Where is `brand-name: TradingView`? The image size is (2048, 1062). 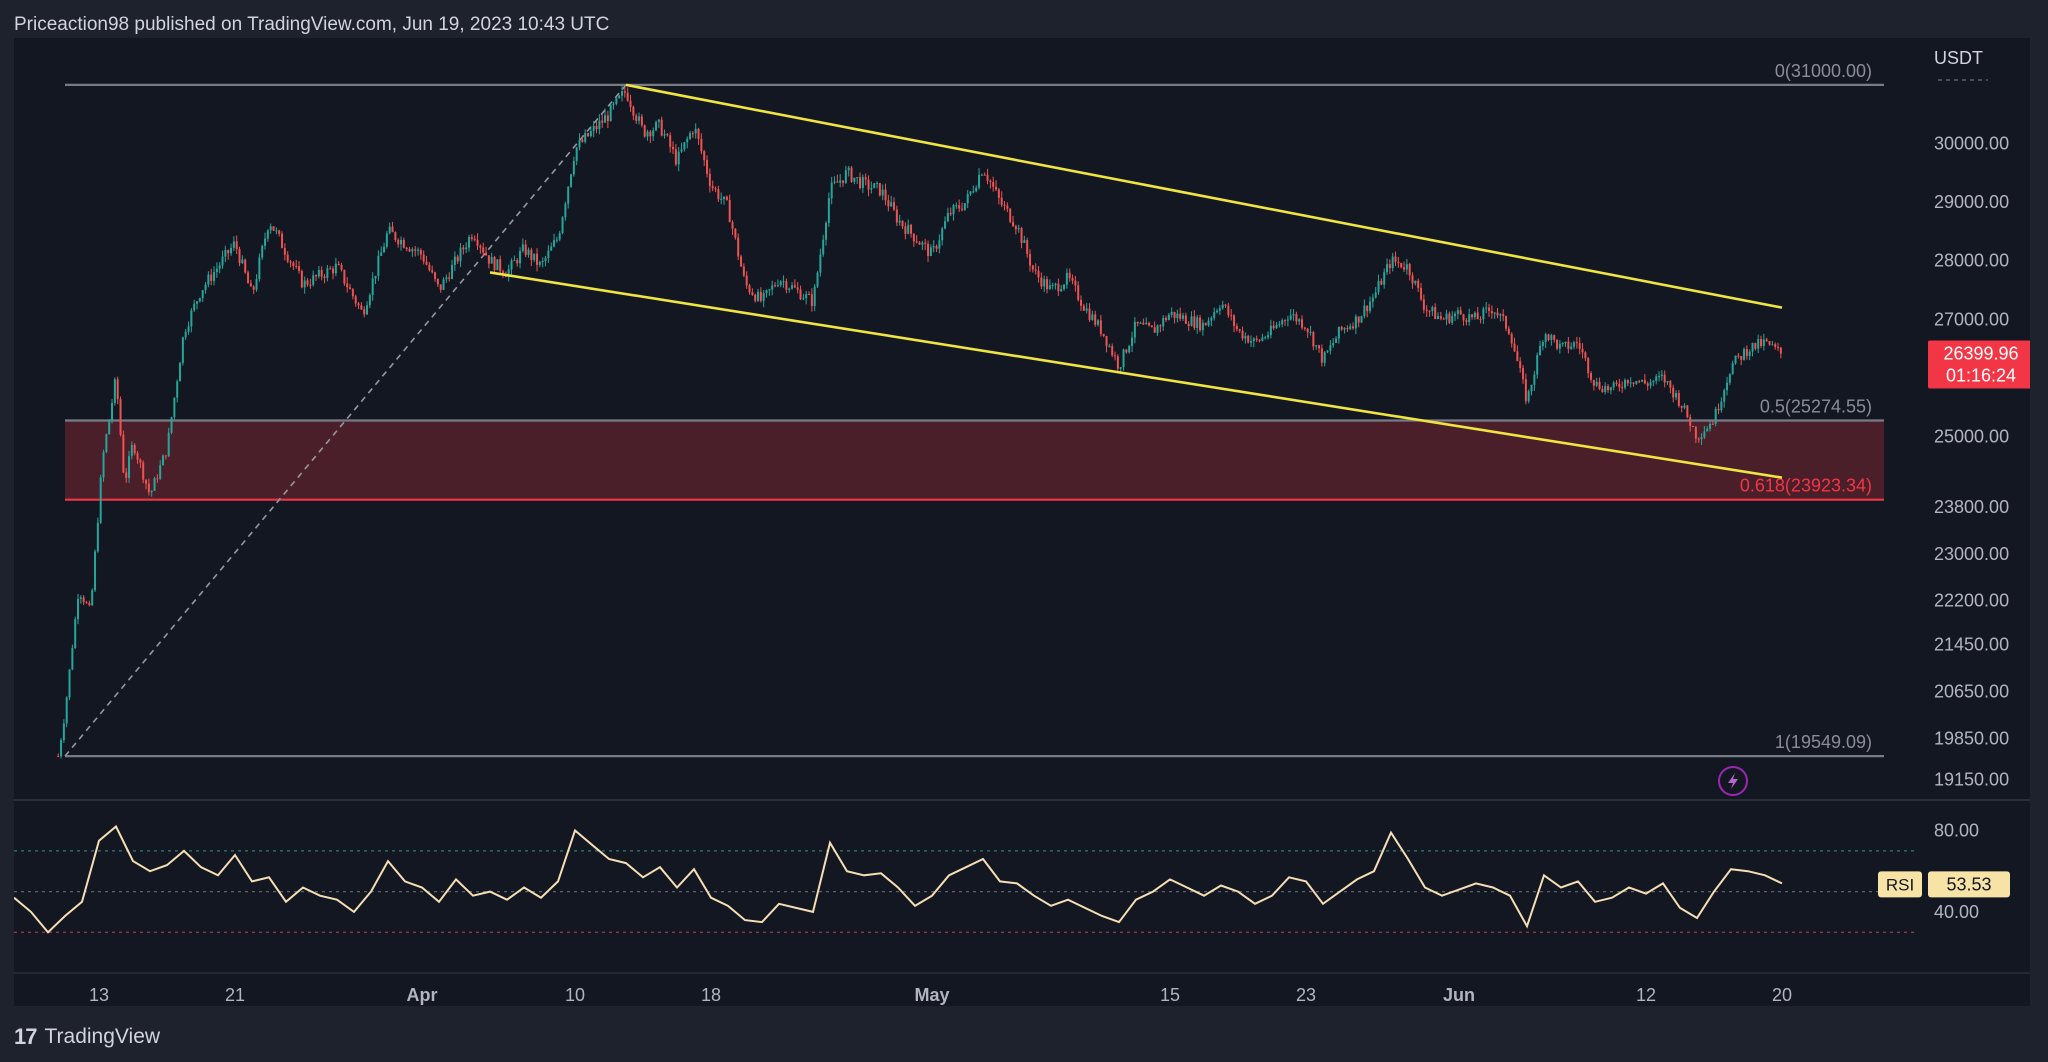
brand-name: TradingView is located at coordinates (102, 1036).